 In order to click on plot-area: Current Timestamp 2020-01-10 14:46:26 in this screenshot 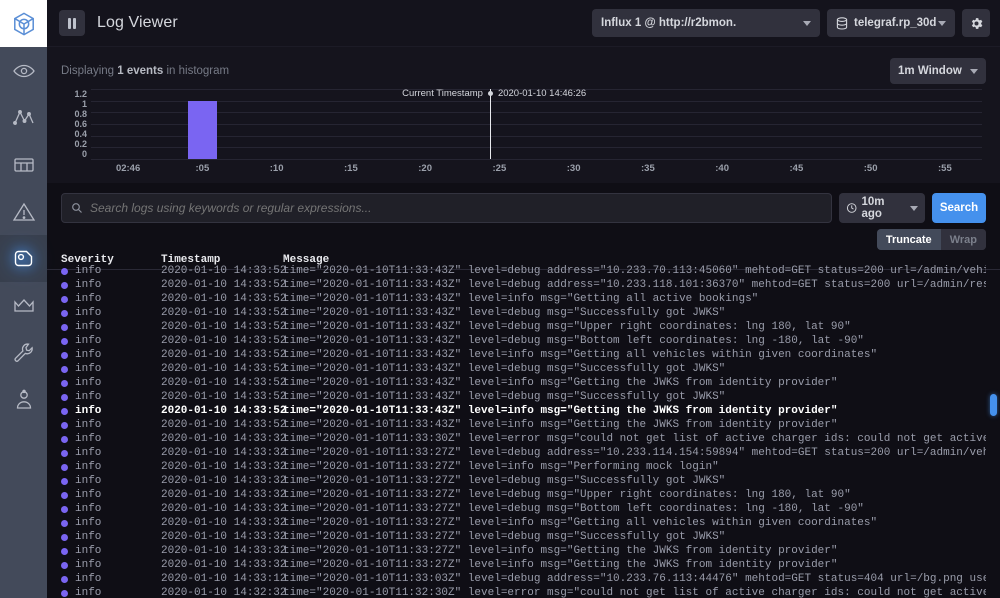, I will do `click(536, 124)`.